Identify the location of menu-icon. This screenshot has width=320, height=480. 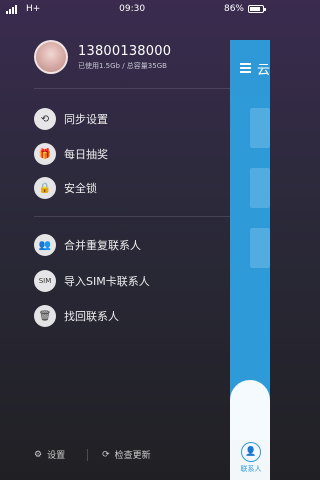
(245, 68).